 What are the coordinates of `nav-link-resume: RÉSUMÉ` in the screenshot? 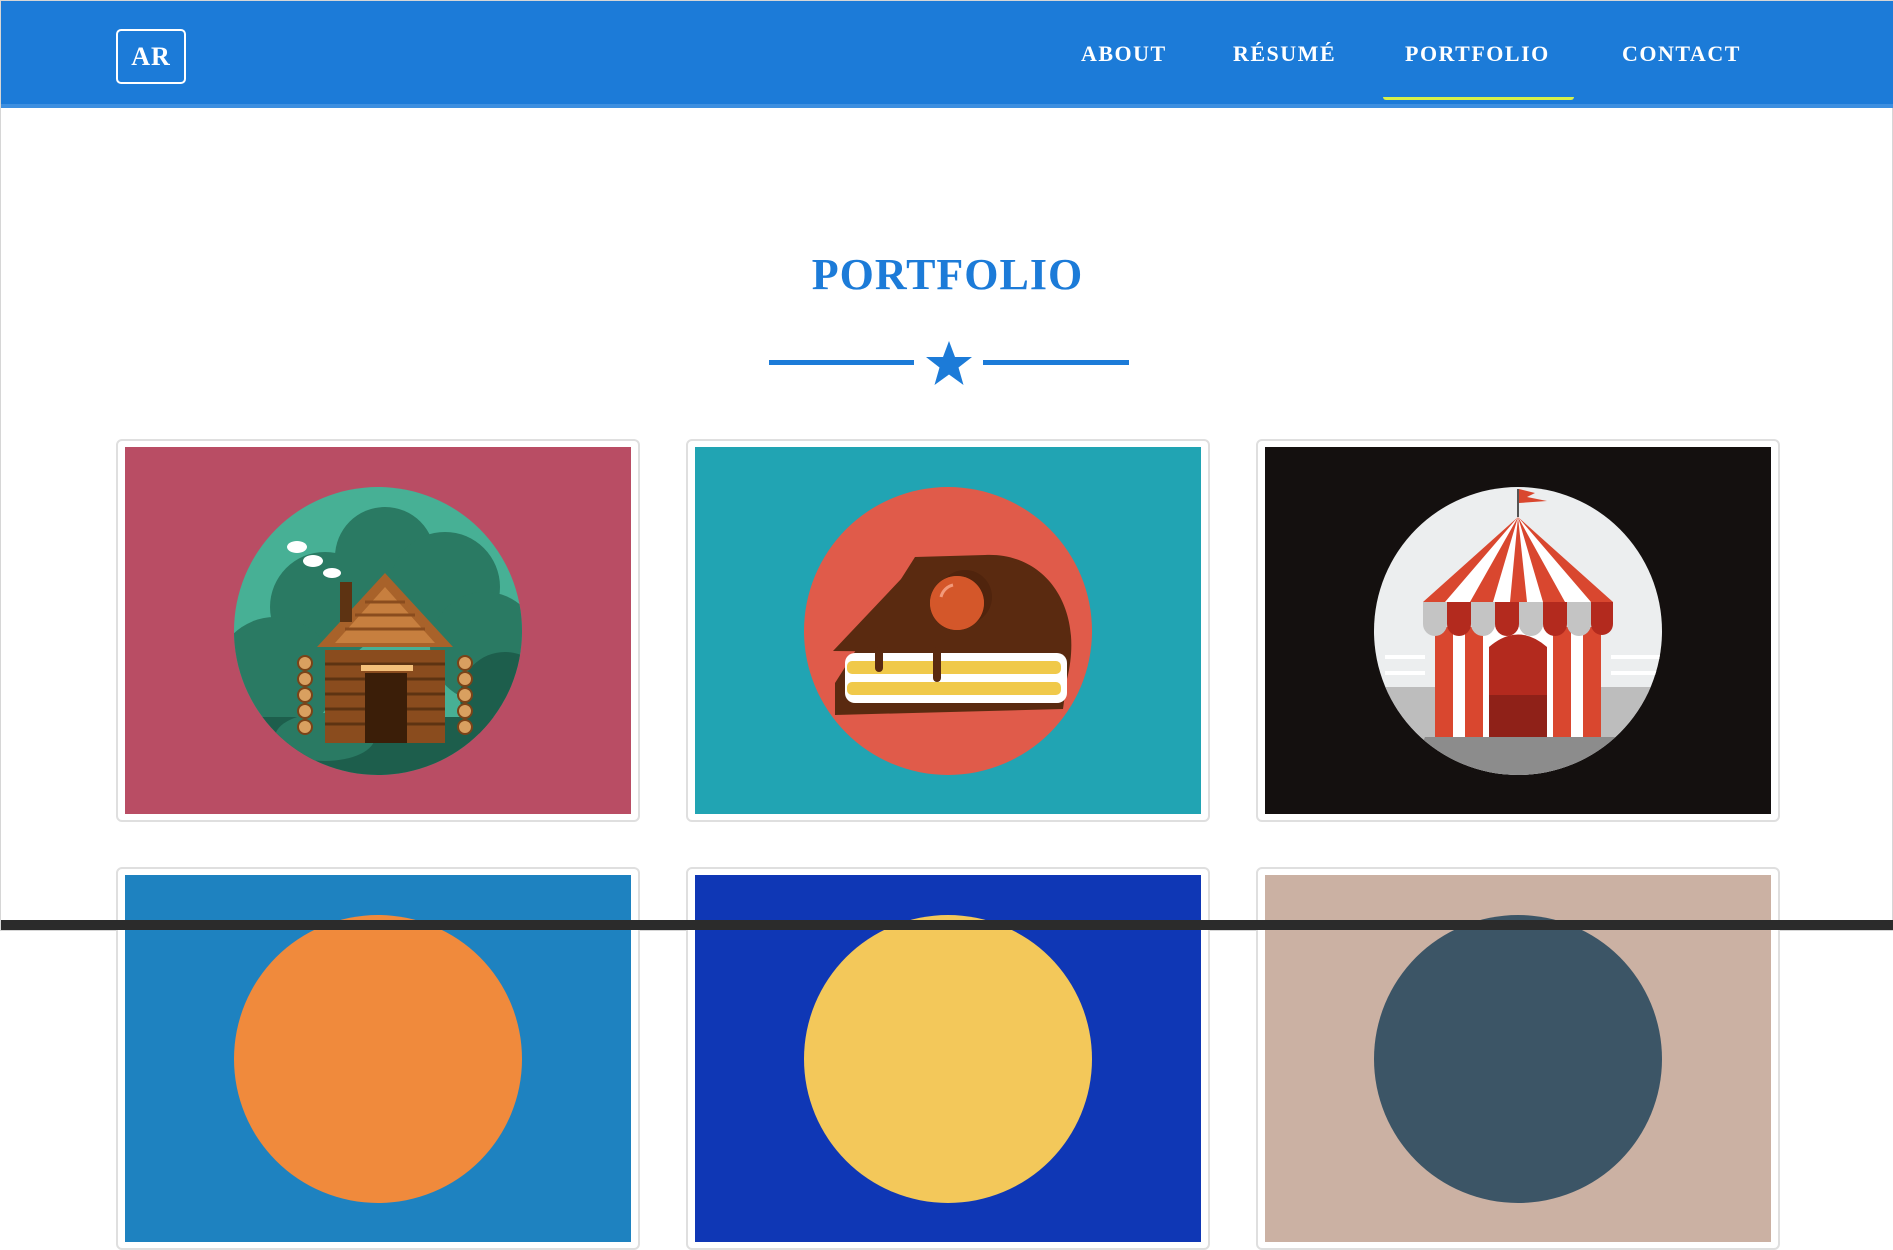 It's located at (1284, 54).